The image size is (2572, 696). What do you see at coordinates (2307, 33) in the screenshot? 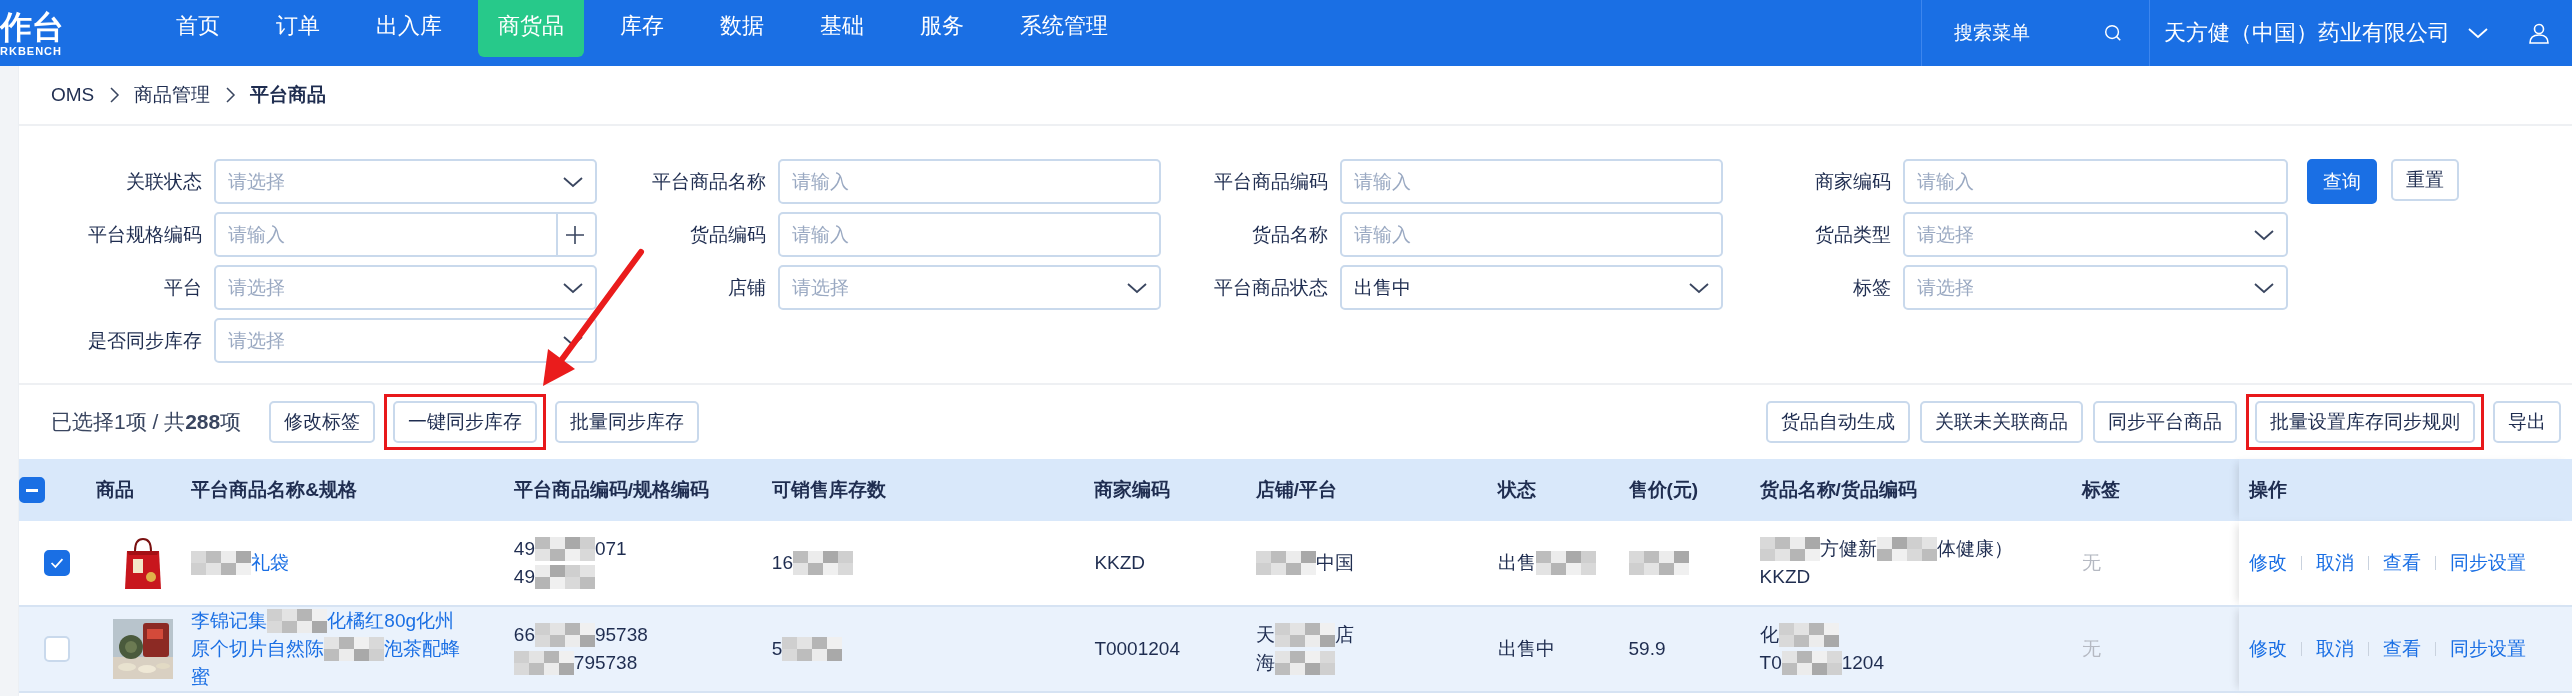
I see `company-name: 天方健（中国）药业有限公司` at bounding box center [2307, 33].